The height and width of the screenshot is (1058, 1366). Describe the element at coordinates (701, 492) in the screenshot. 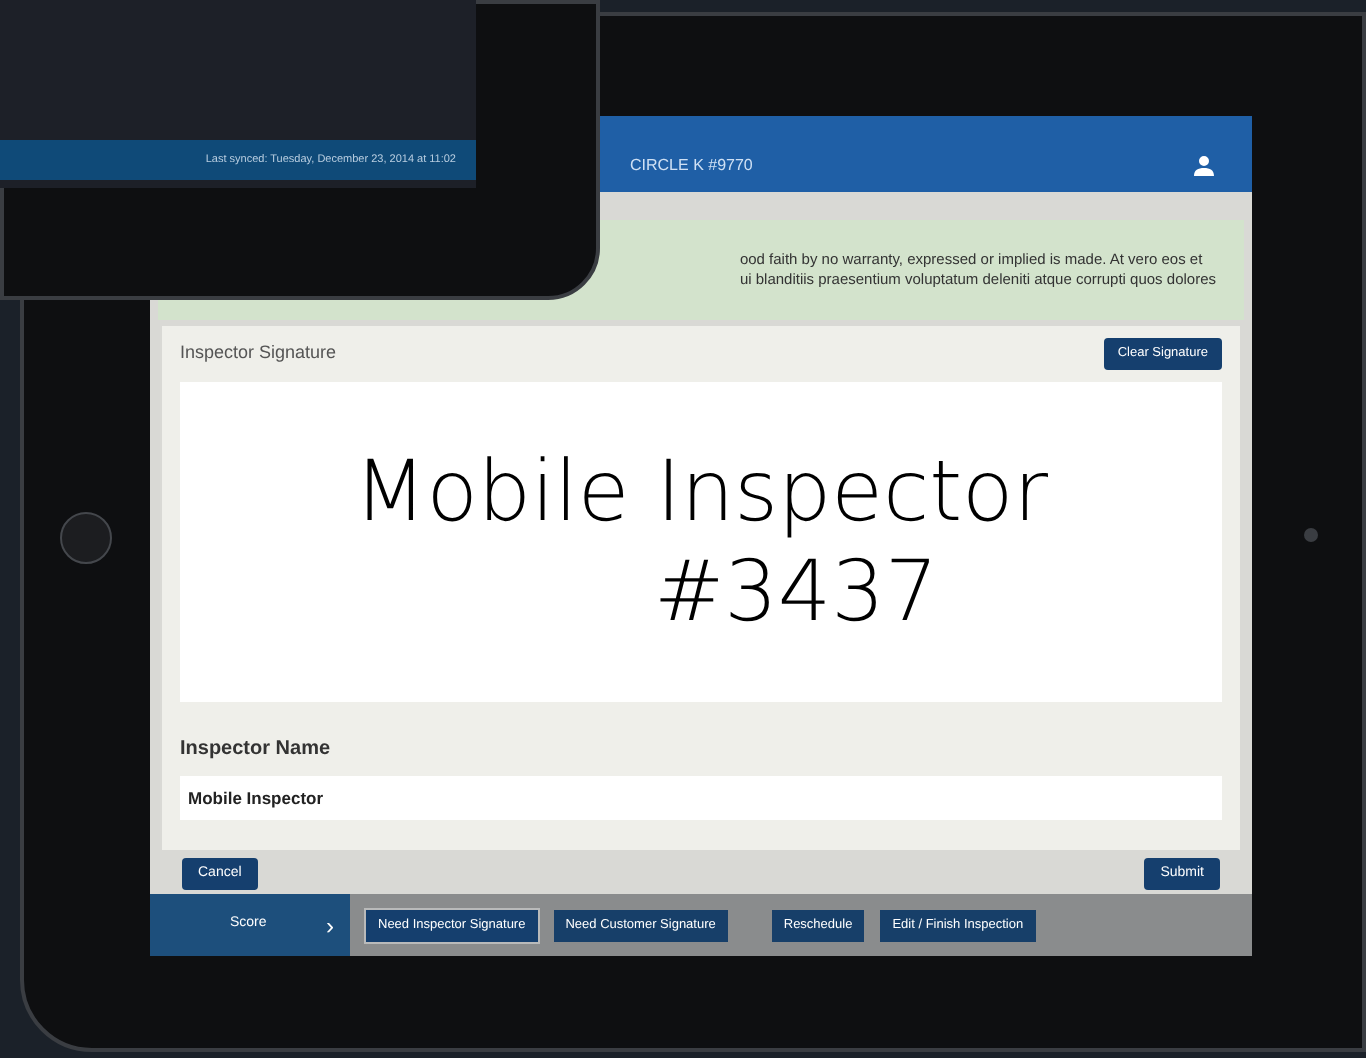

I see `handwritten-signature: Mobile Inspector` at that location.